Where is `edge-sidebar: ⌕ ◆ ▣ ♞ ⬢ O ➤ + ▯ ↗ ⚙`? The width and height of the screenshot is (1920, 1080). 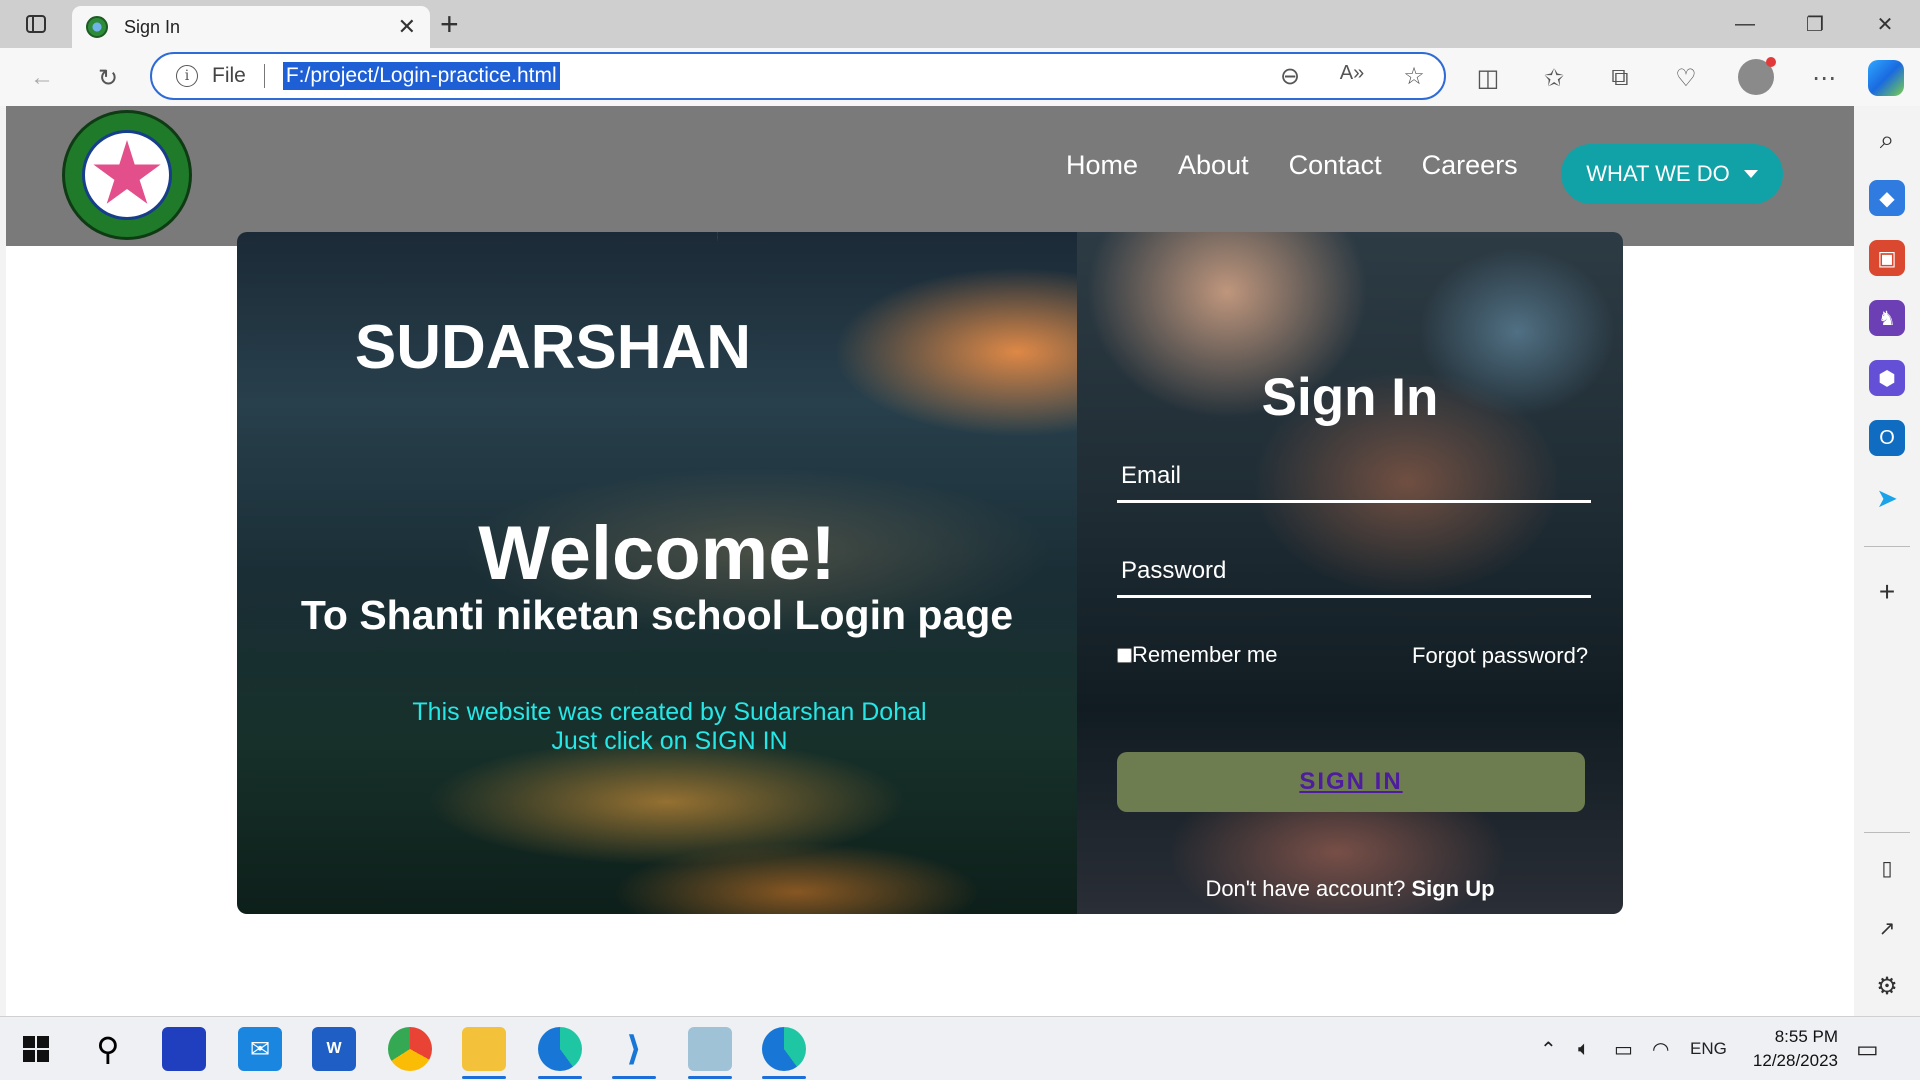 edge-sidebar: ⌕ ◆ ▣ ♞ ⬢ O ➤ + ▯ ↗ ⚙ is located at coordinates (1887, 561).